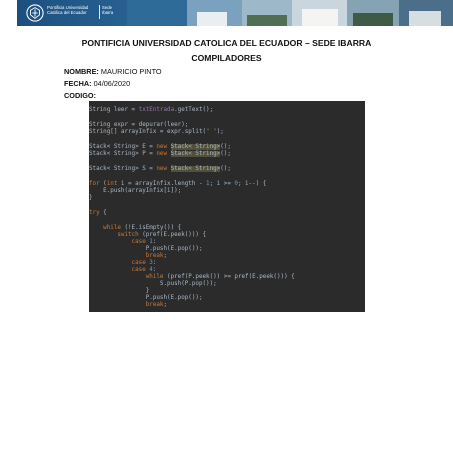 The image size is (453, 453). I want to click on university-name-line2: Católica del Ecuador, so click(67, 13).